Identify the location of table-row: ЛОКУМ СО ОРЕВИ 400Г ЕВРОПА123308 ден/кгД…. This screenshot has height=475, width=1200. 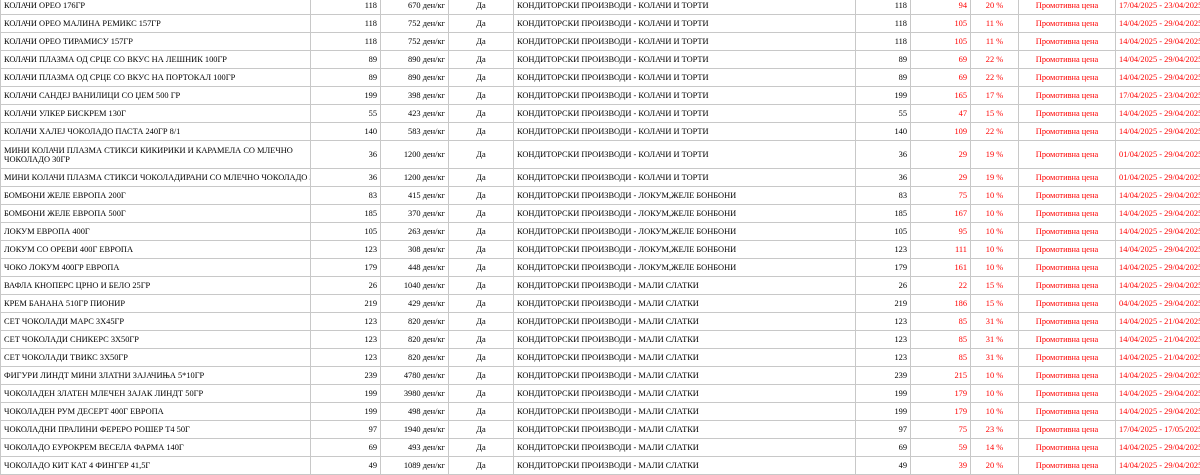
(600, 250).